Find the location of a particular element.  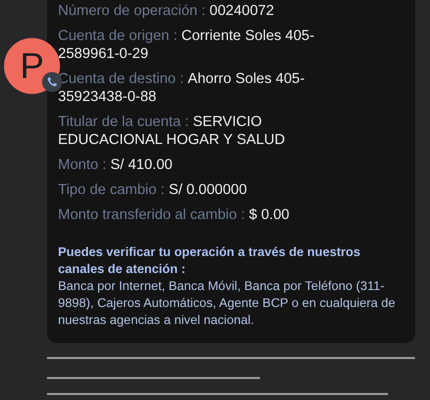

detail-line: Tipo de cambio : S/ 0.000000 is located at coordinates (153, 190).